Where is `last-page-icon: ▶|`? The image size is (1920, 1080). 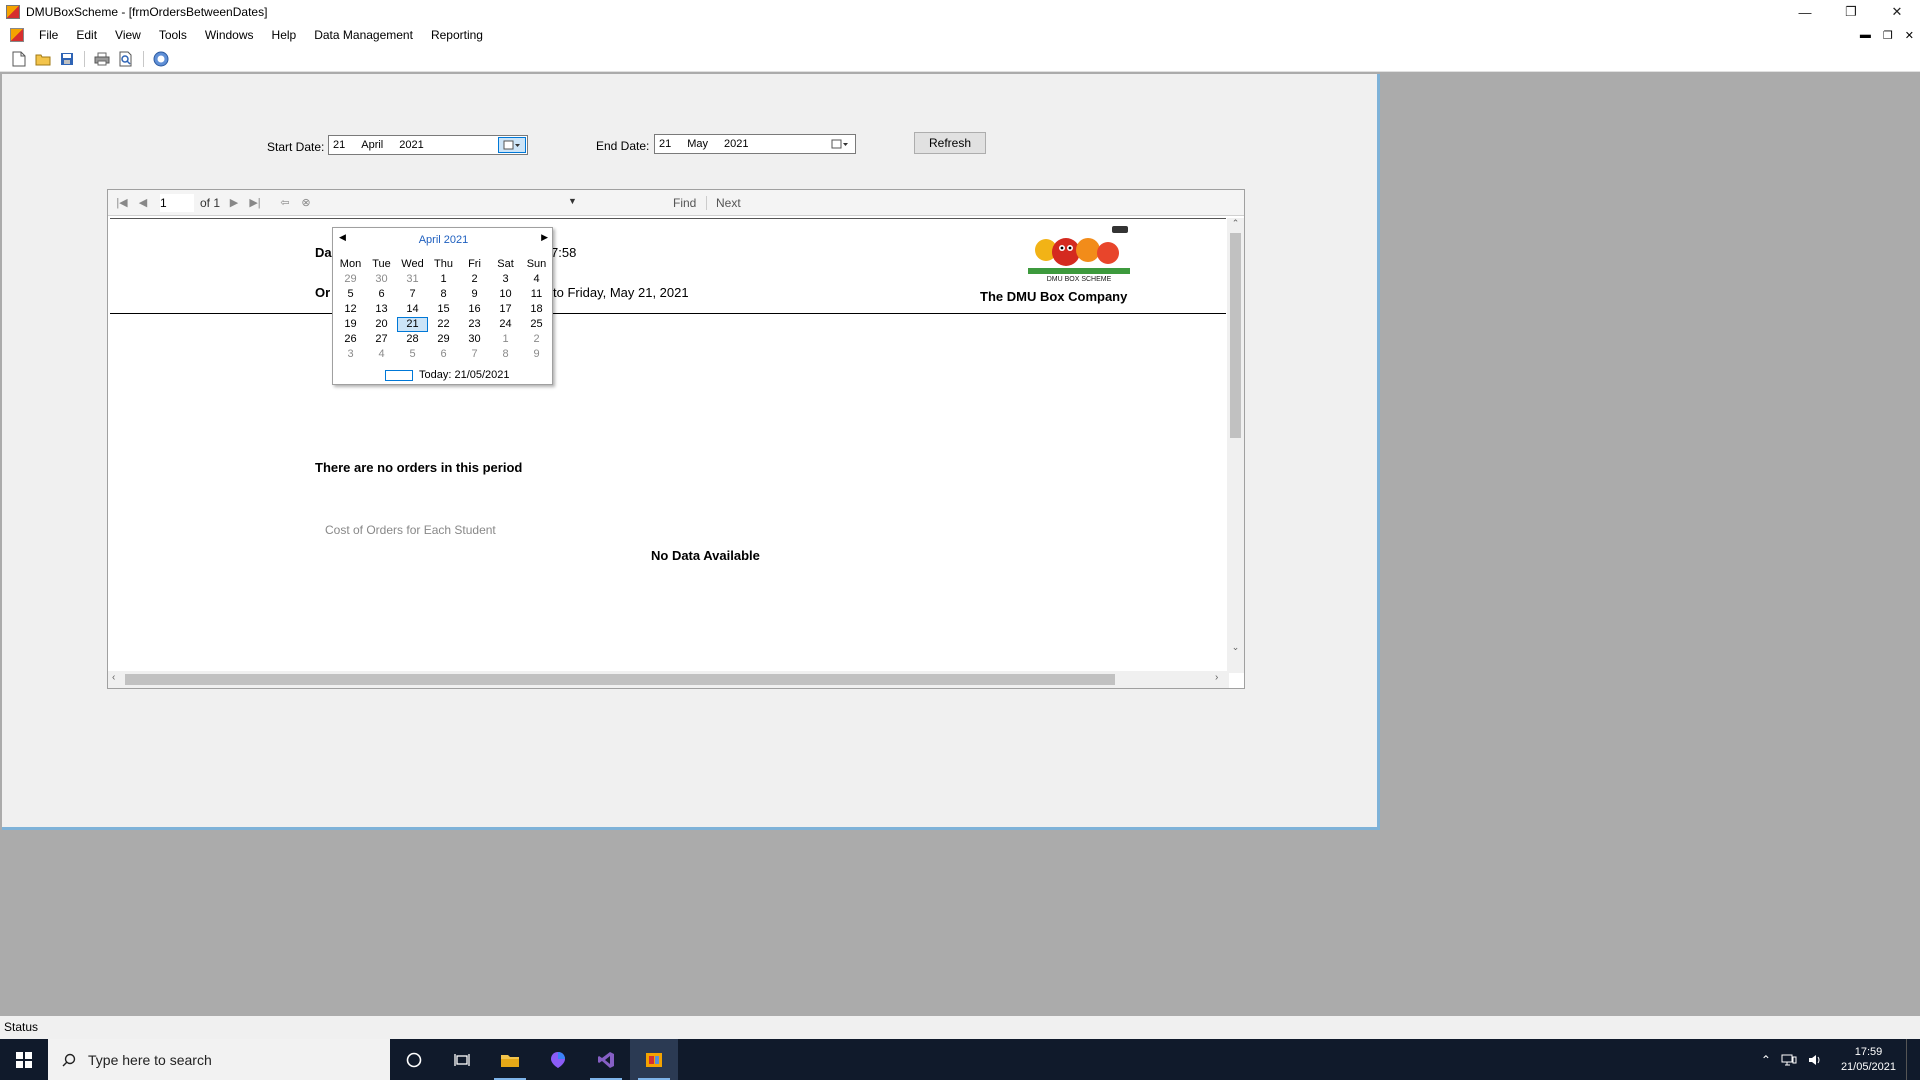
last-page-icon: ▶| is located at coordinates (255, 203).